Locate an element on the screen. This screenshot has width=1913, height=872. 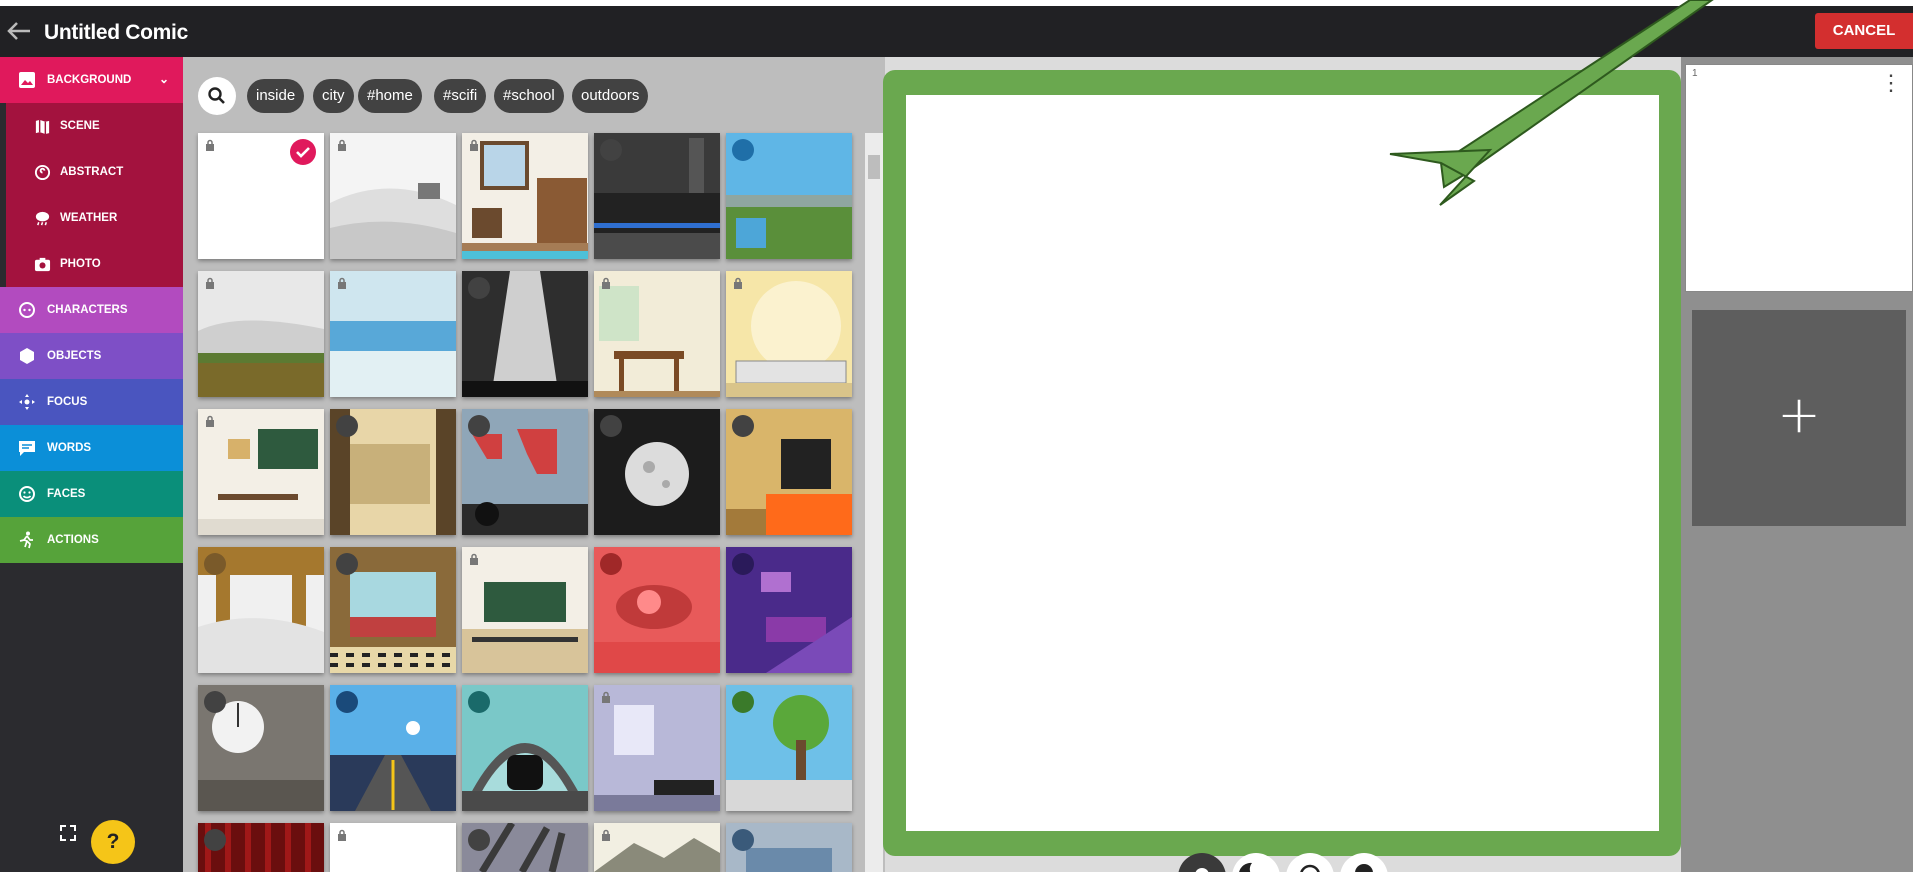
search-icon is located at coordinates (216, 95).